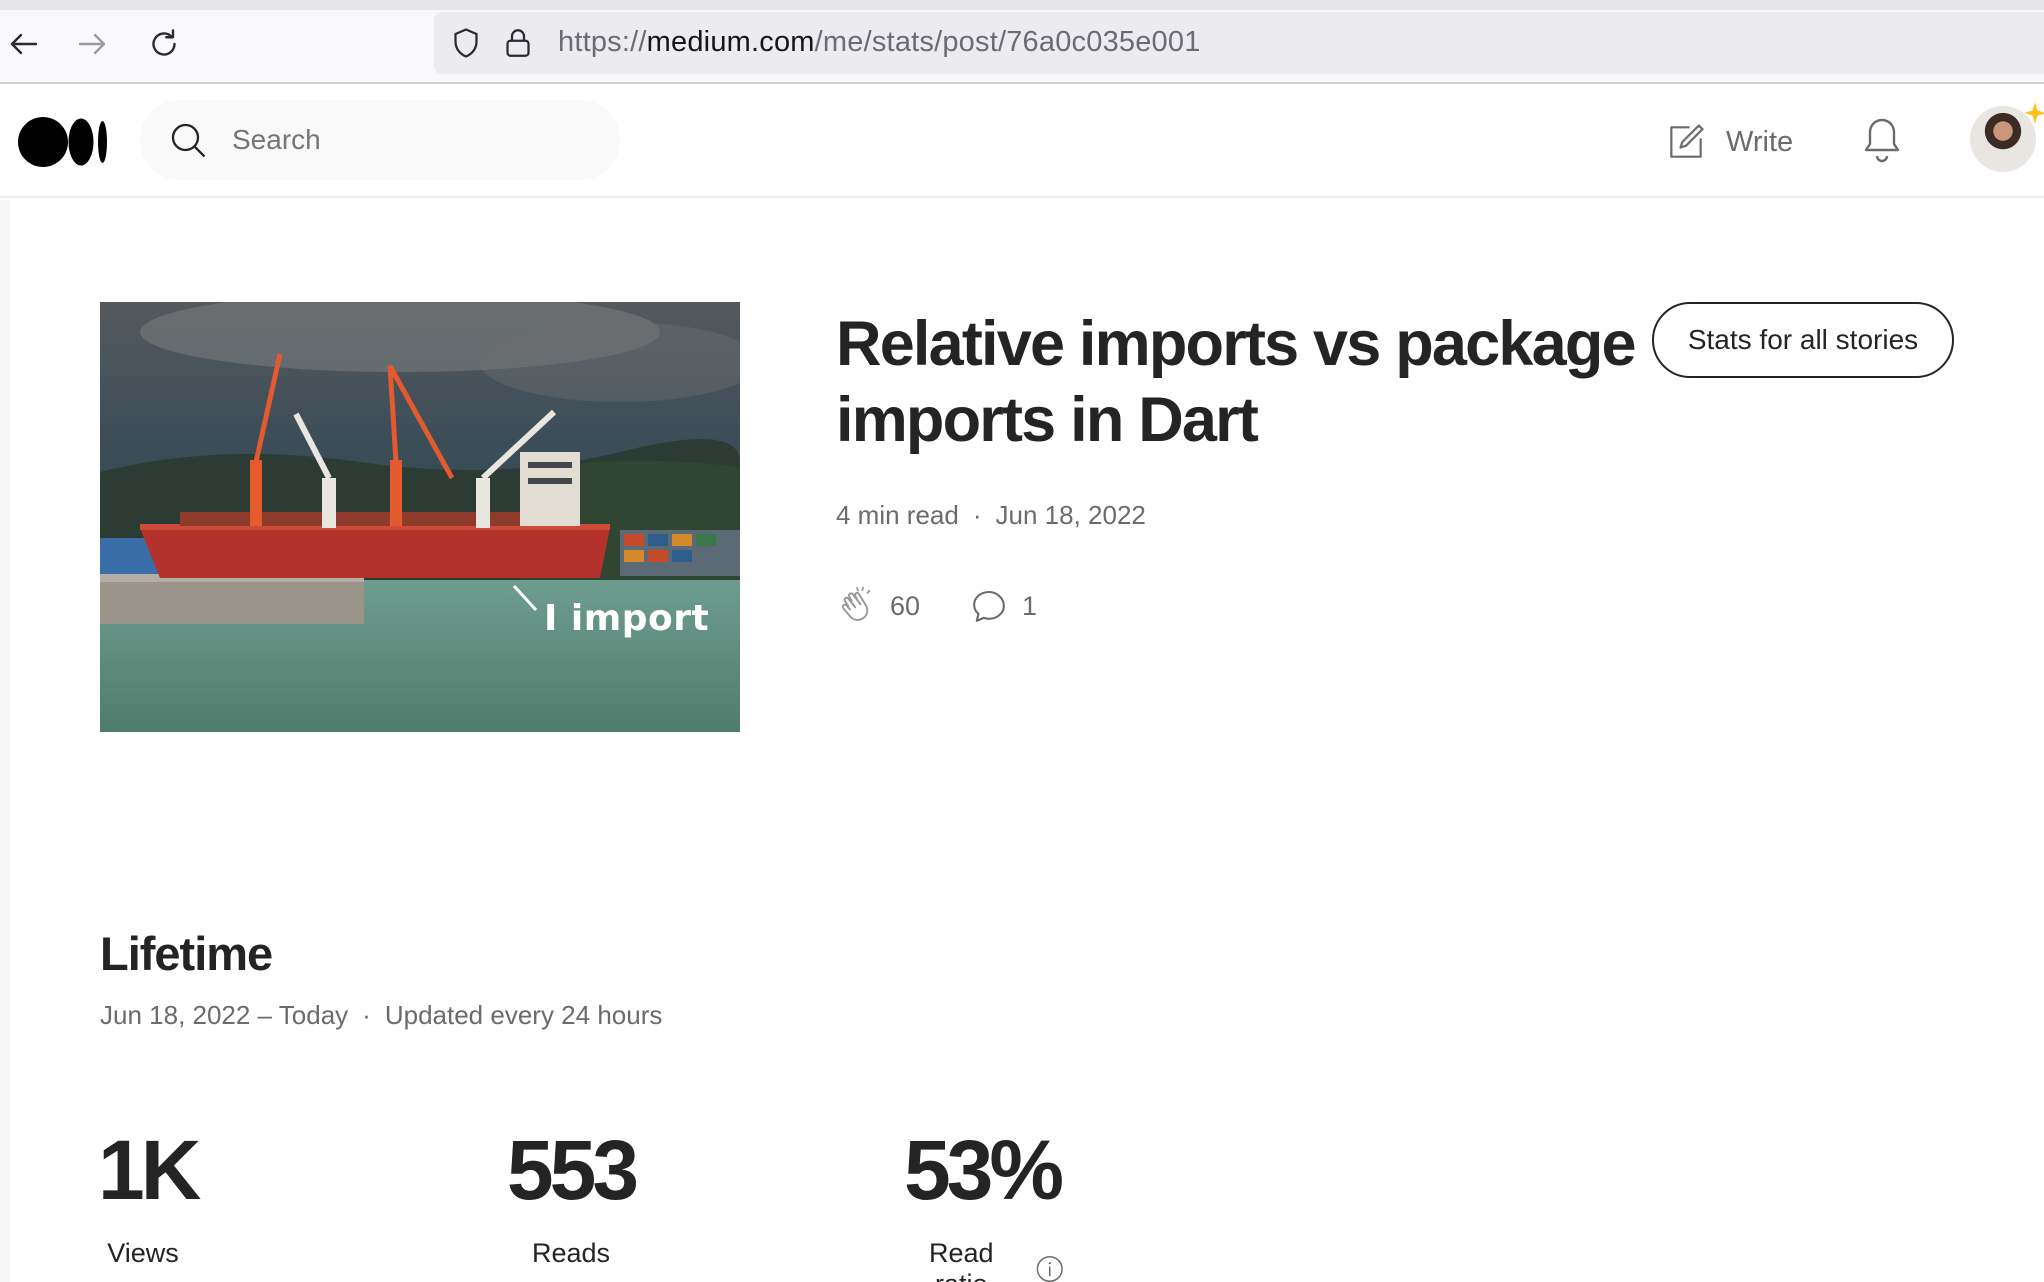  What do you see at coordinates (5, 741) in the screenshot?
I see `page-edge` at bounding box center [5, 741].